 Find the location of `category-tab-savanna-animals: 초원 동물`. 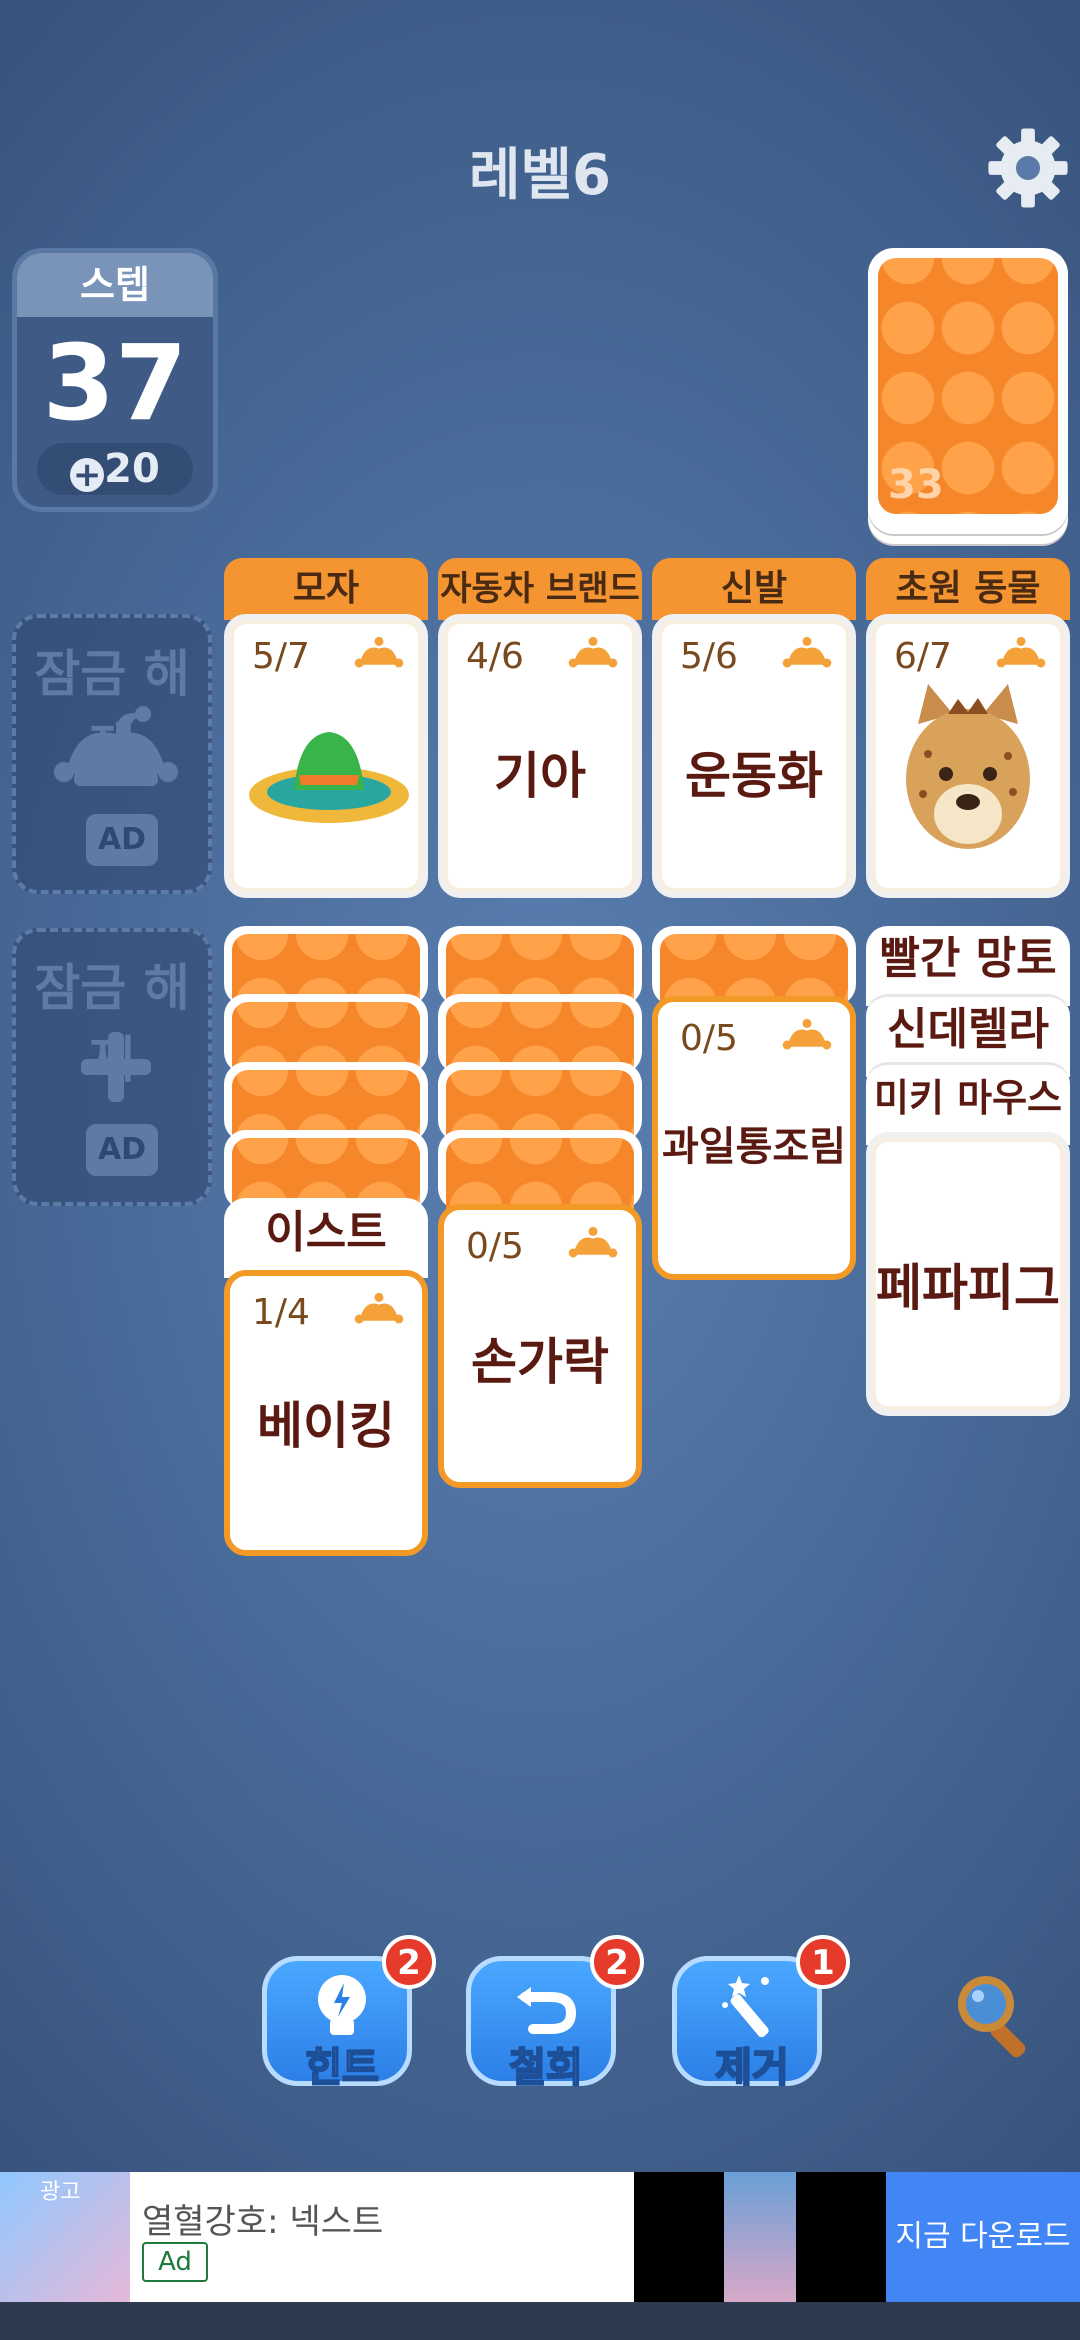

category-tab-savanna-animals: 초원 동물 is located at coordinates (968, 589).